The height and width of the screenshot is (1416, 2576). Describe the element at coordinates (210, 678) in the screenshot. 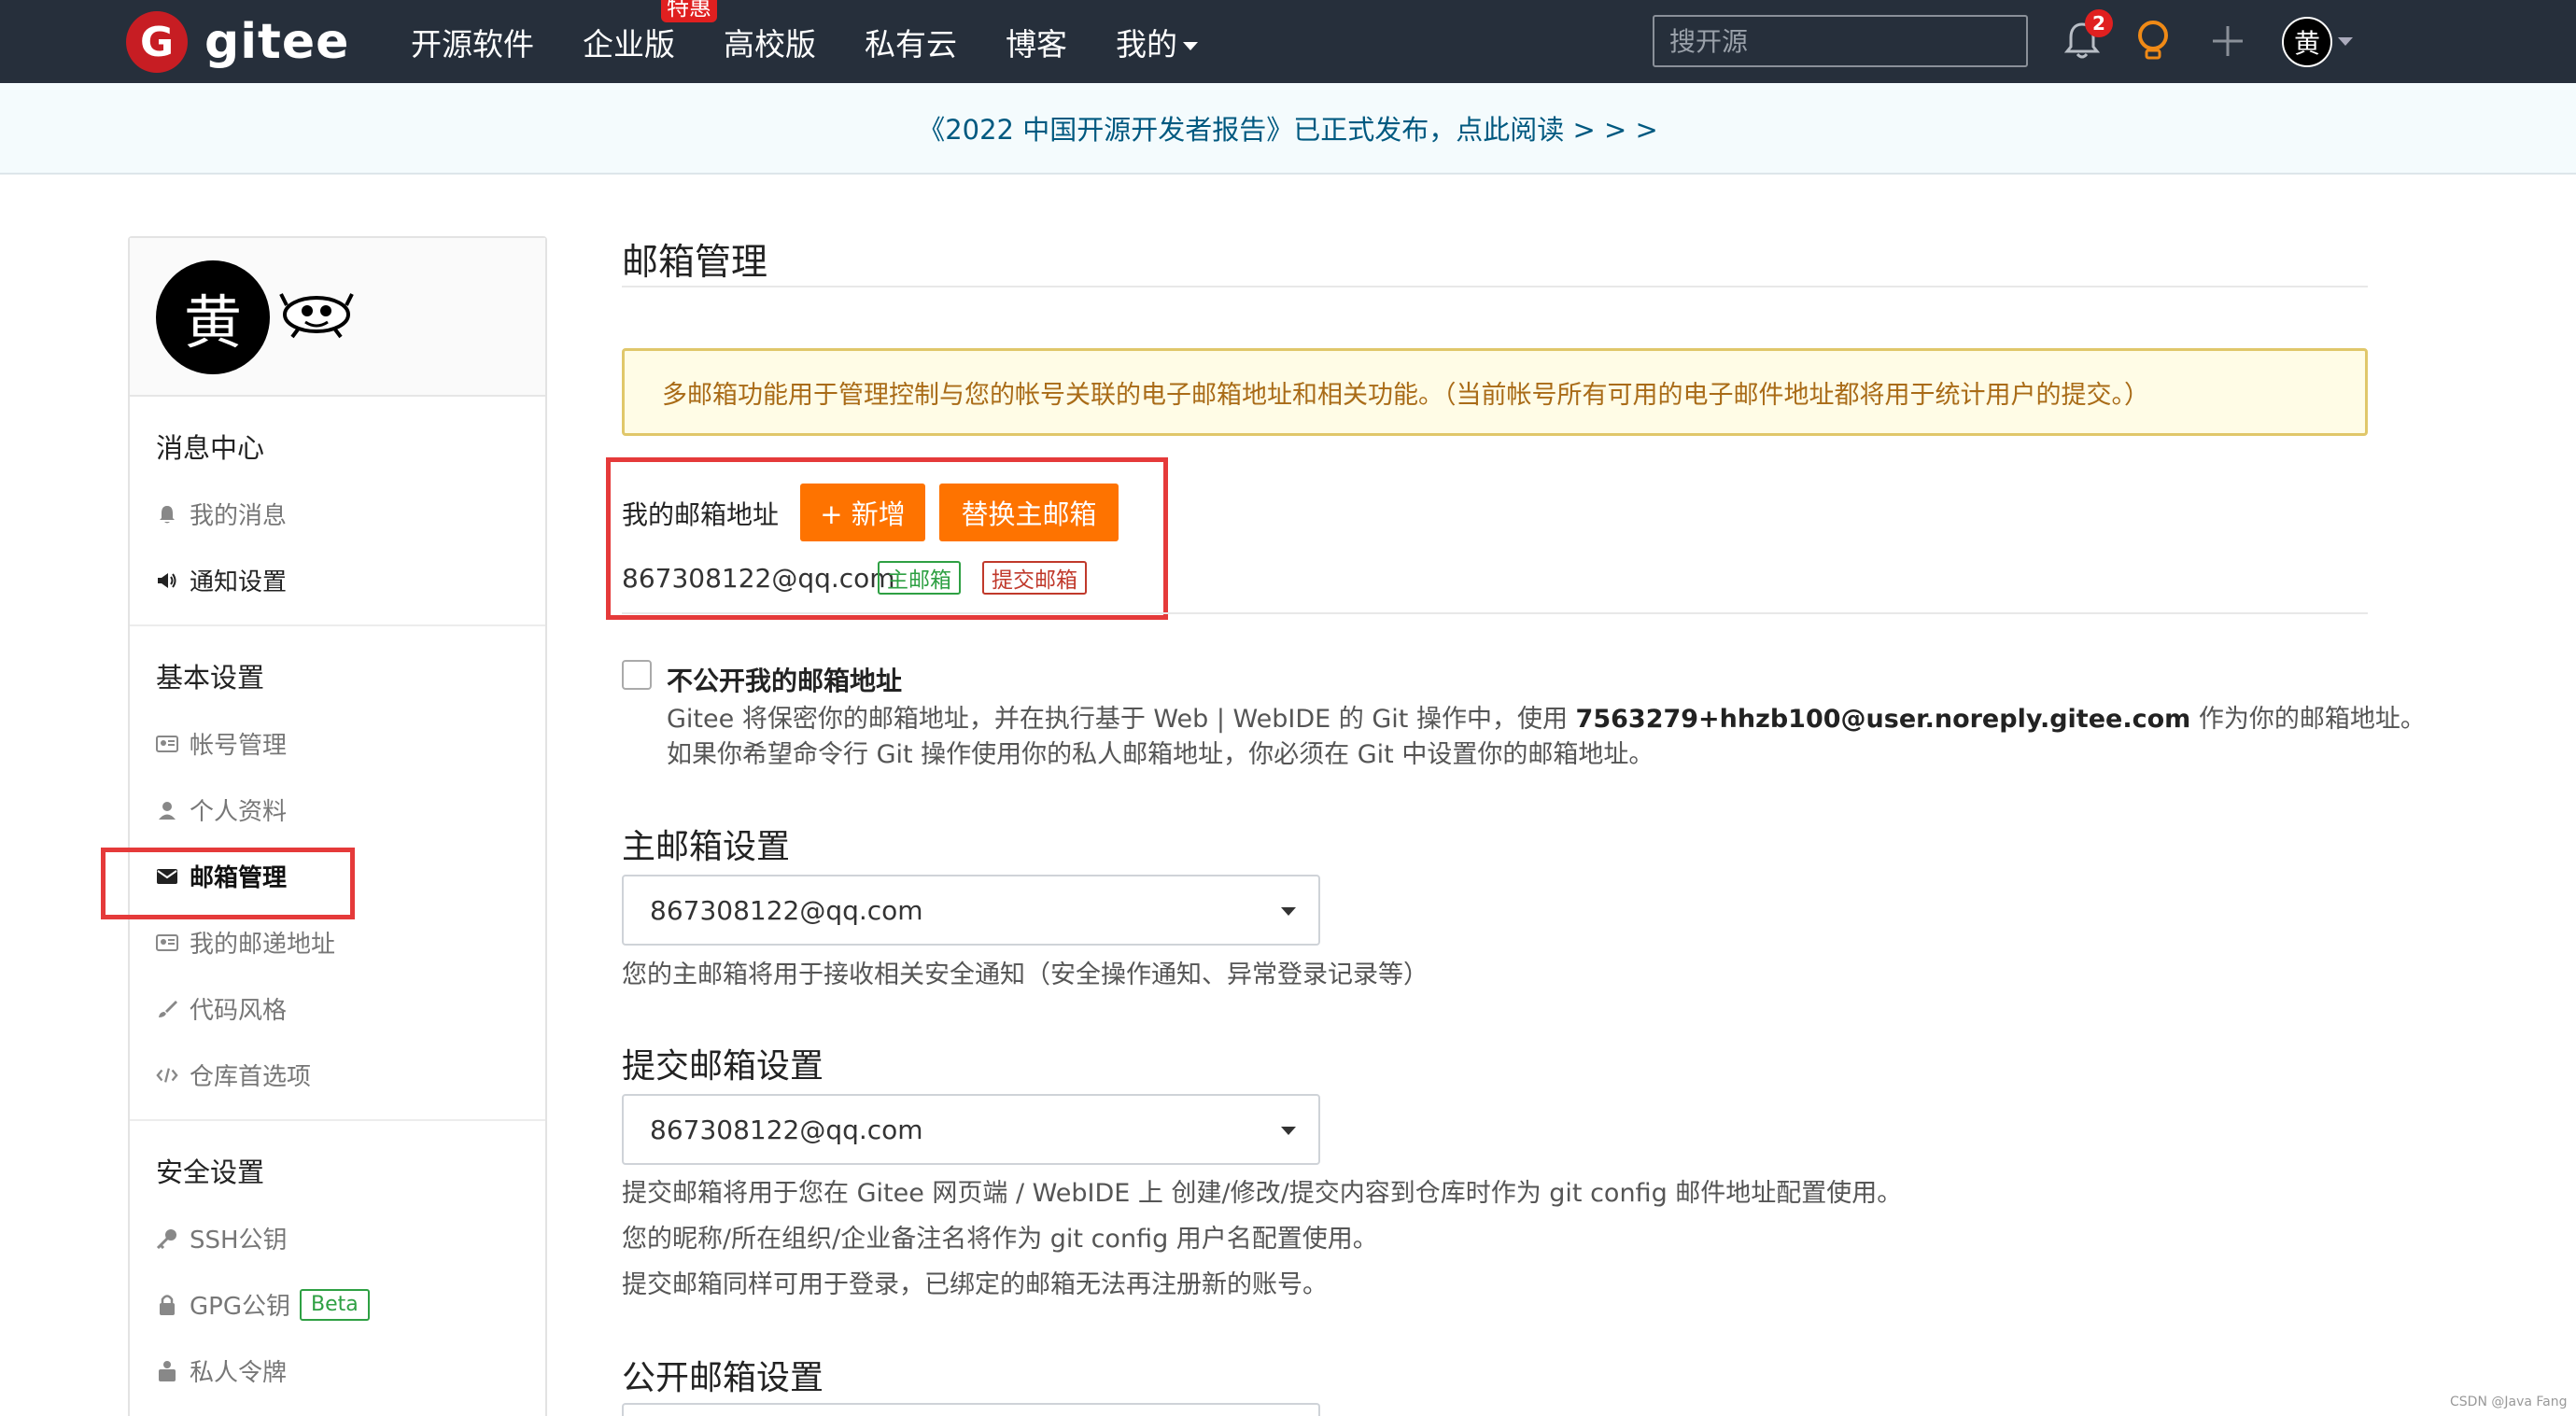

I see `sidebar-group-title: 基本设置` at that location.